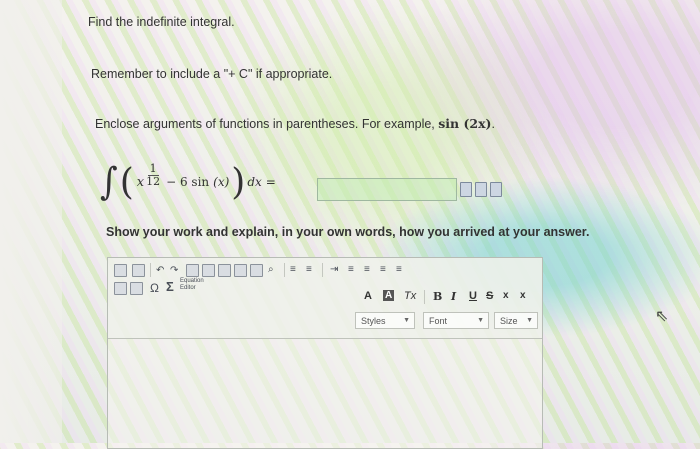 The image size is (700, 449). I want to click on undo-icon: ↶, so click(160, 271).